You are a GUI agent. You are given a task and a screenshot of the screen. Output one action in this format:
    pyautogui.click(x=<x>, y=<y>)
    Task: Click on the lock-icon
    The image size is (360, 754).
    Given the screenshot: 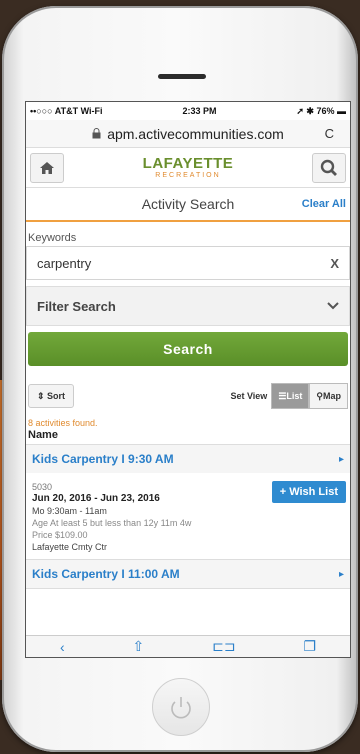 What is the action you would take?
    pyautogui.click(x=96, y=134)
    